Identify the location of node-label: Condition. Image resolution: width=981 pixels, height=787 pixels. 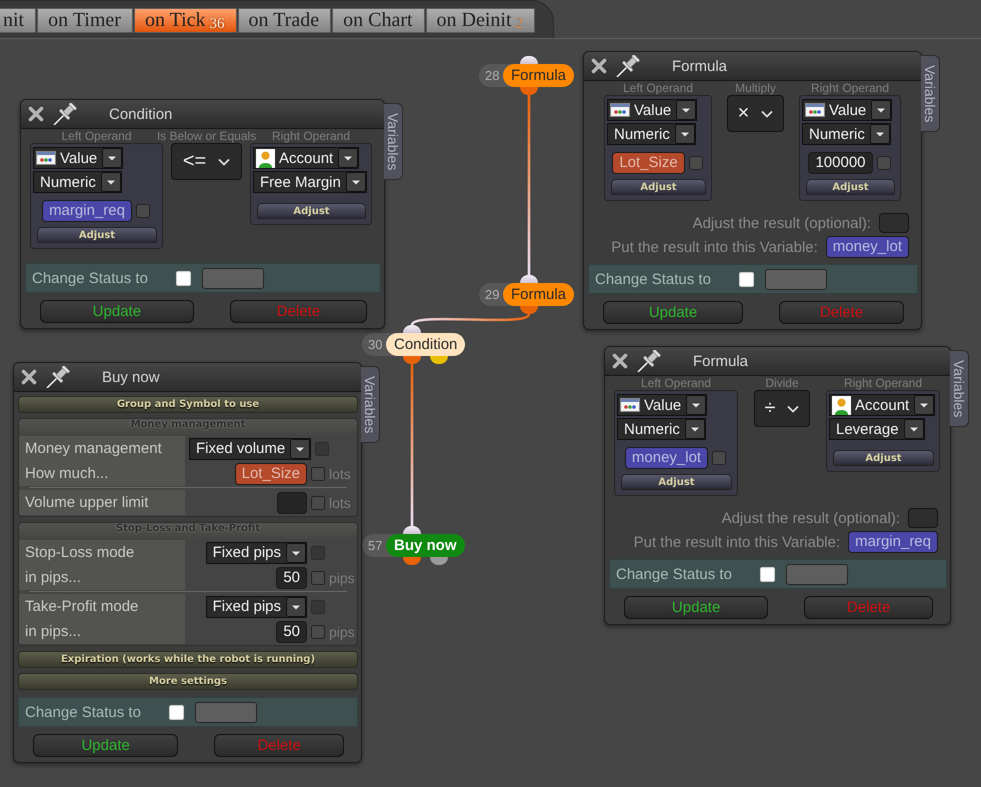
(426, 344).